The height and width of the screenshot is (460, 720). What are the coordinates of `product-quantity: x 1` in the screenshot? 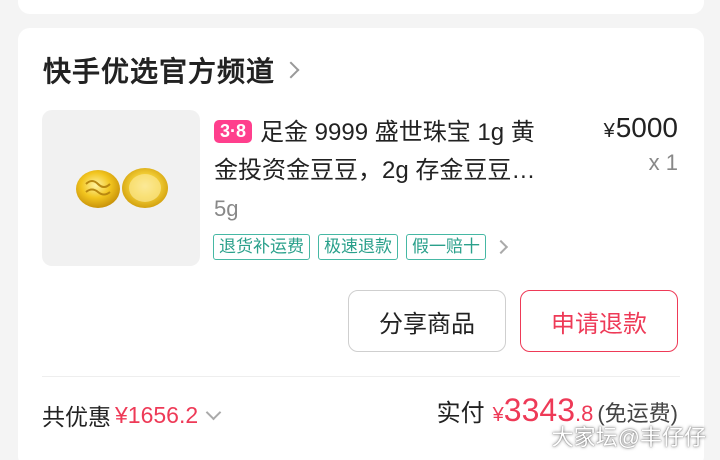 It's located at (663, 162).